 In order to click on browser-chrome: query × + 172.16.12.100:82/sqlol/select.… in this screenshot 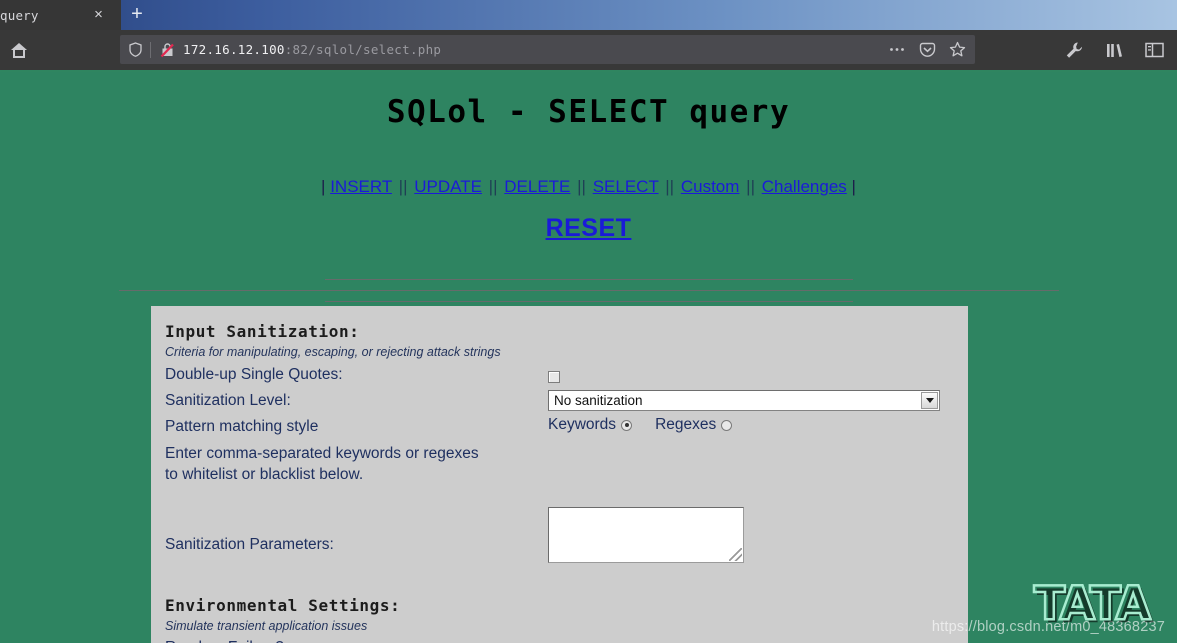, I will do `click(588, 36)`.